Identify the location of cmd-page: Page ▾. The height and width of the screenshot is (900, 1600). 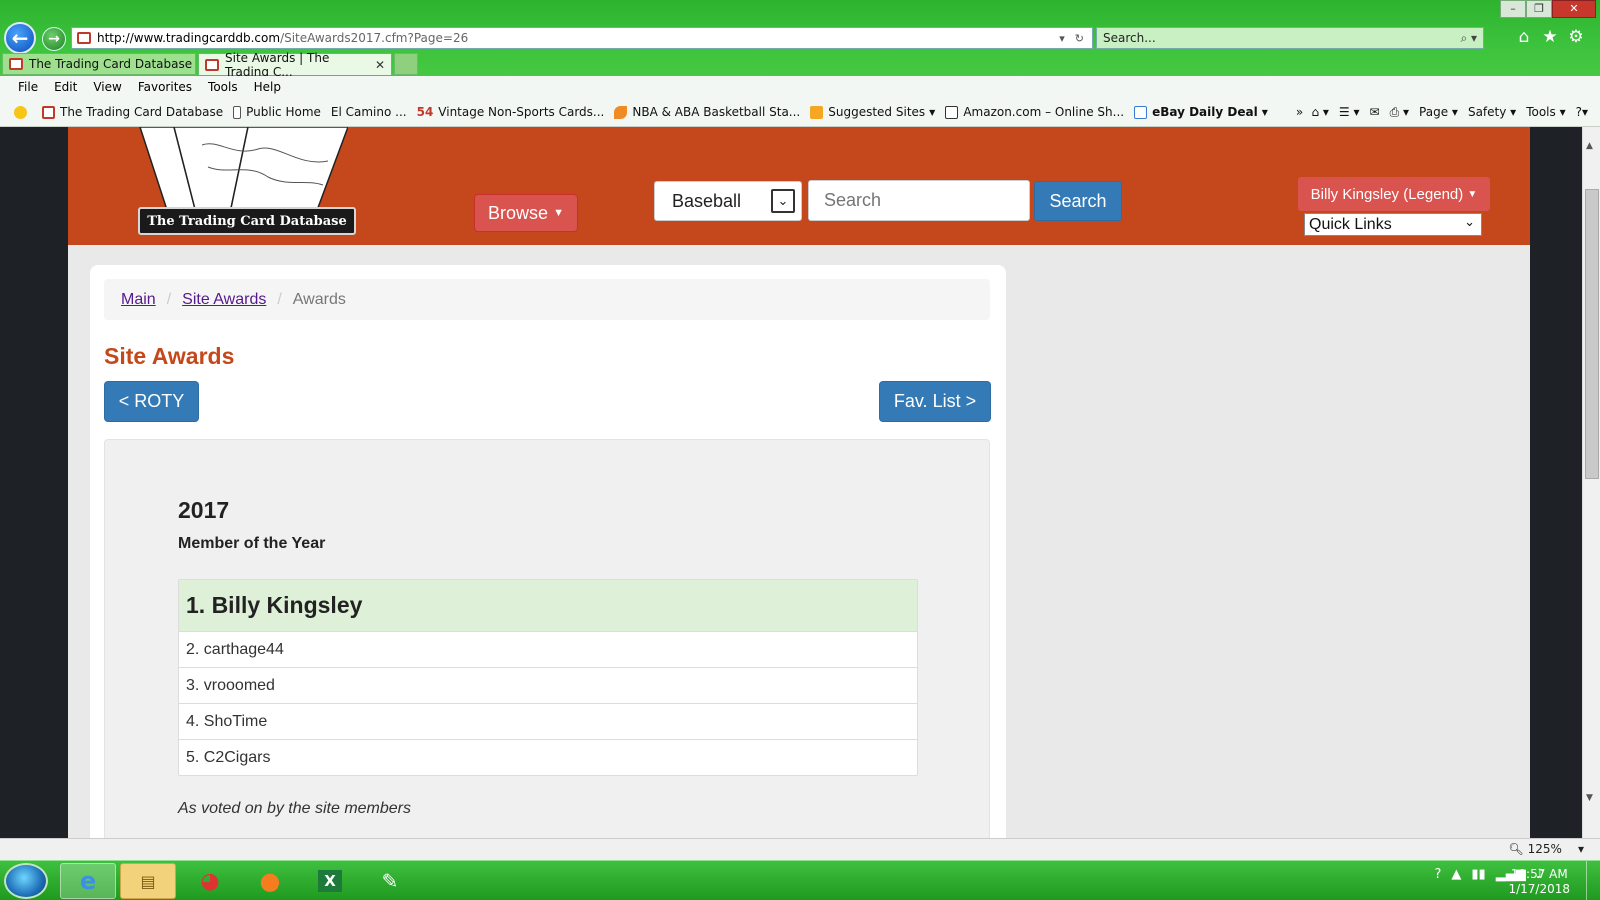
(1438, 112).